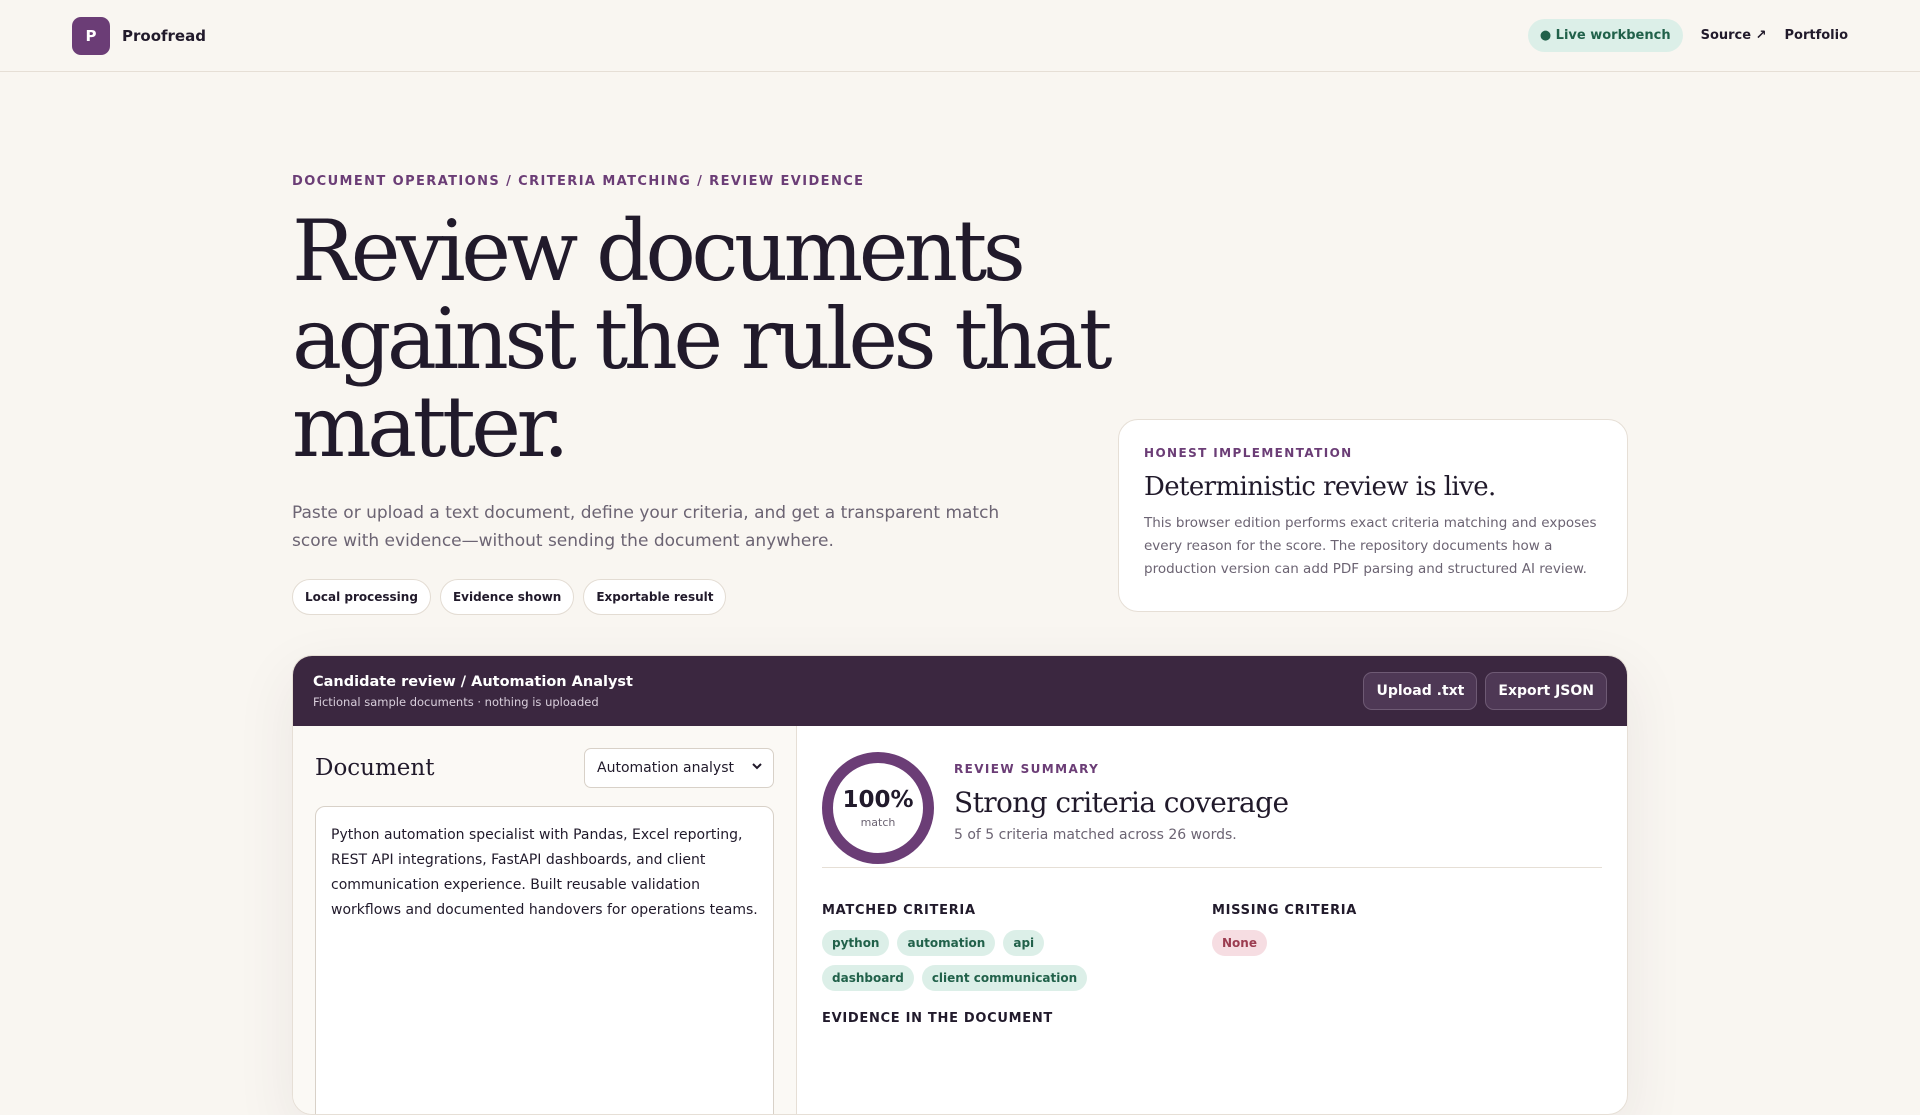 Image resolution: width=1920 pixels, height=1115 pixels. What do you see at coordinates (361, 597) in the screenshot?
I see `chip-local-processing: Local processing` at bounding box center [361, 597].